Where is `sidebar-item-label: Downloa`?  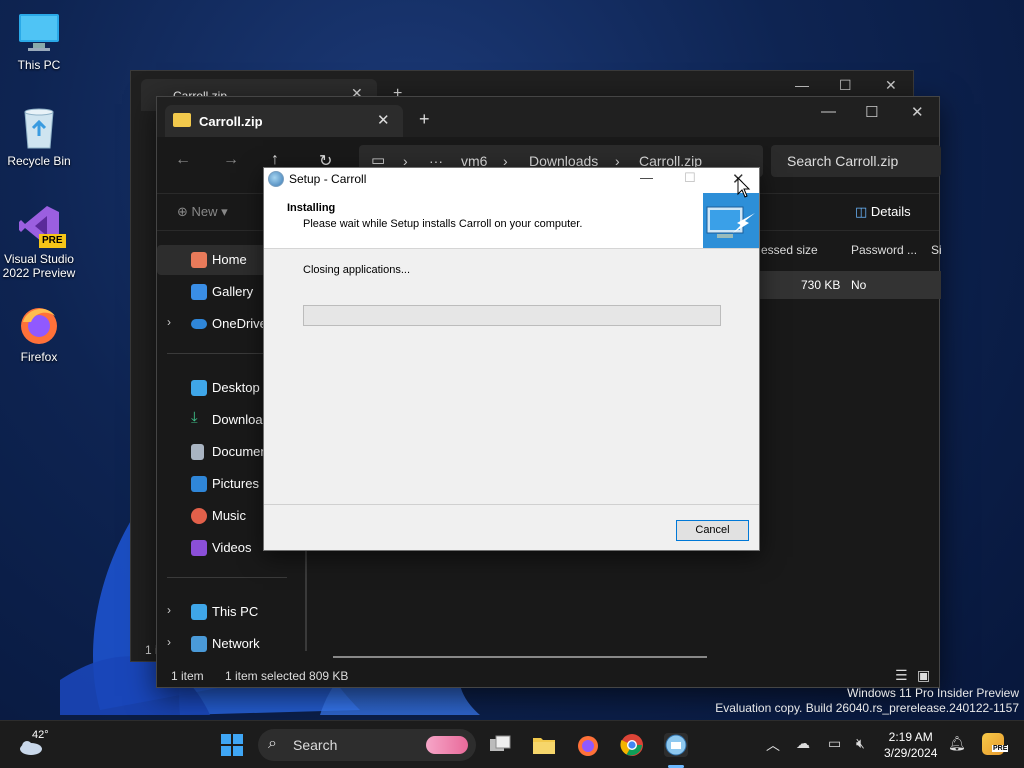 sidebar-item-label: Downloa is located at coordinates (237, 419).